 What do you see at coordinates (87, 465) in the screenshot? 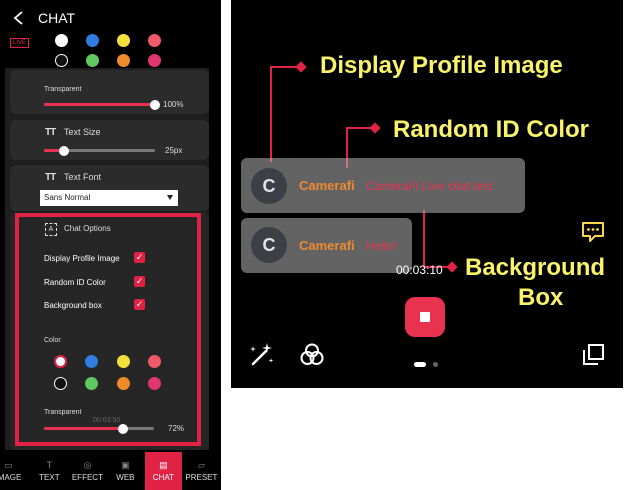
I see `effect-icon: ◎` at bounding box center [87, 465].